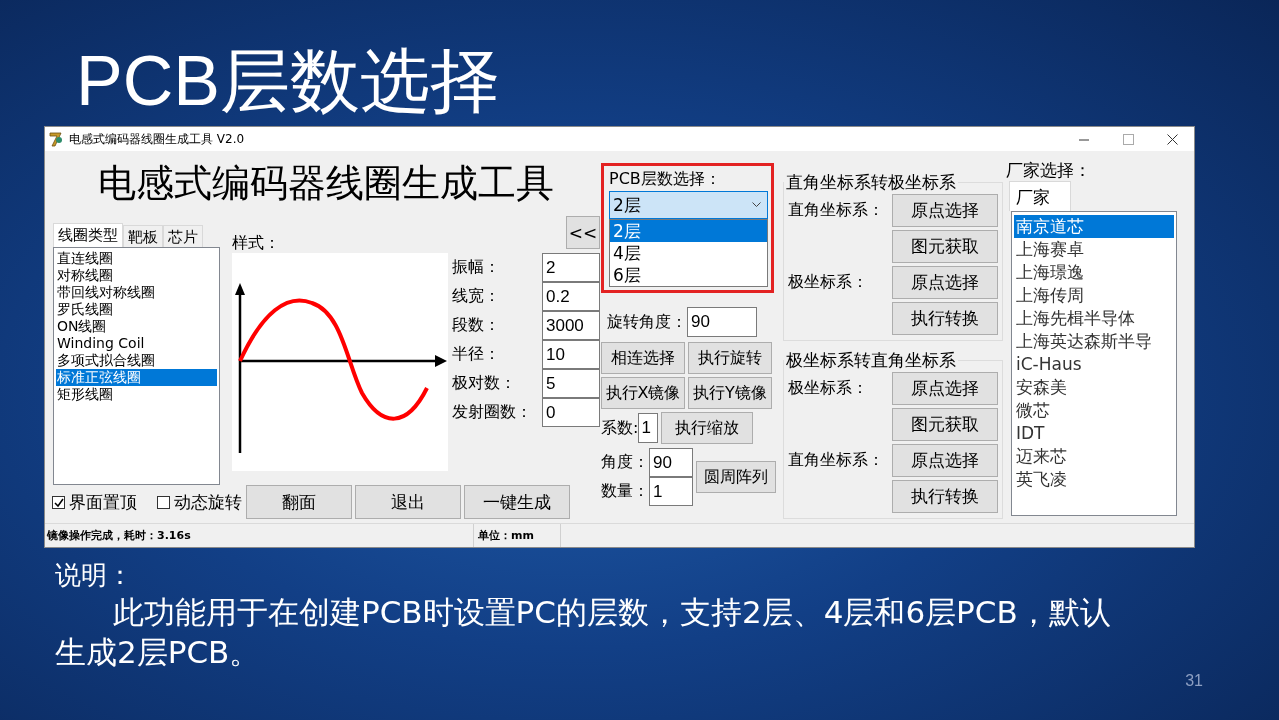 Image resolution: width=1279 pixels, height=720 pixels. I want to click on list-item: 直连线圈, so click(136, 258).